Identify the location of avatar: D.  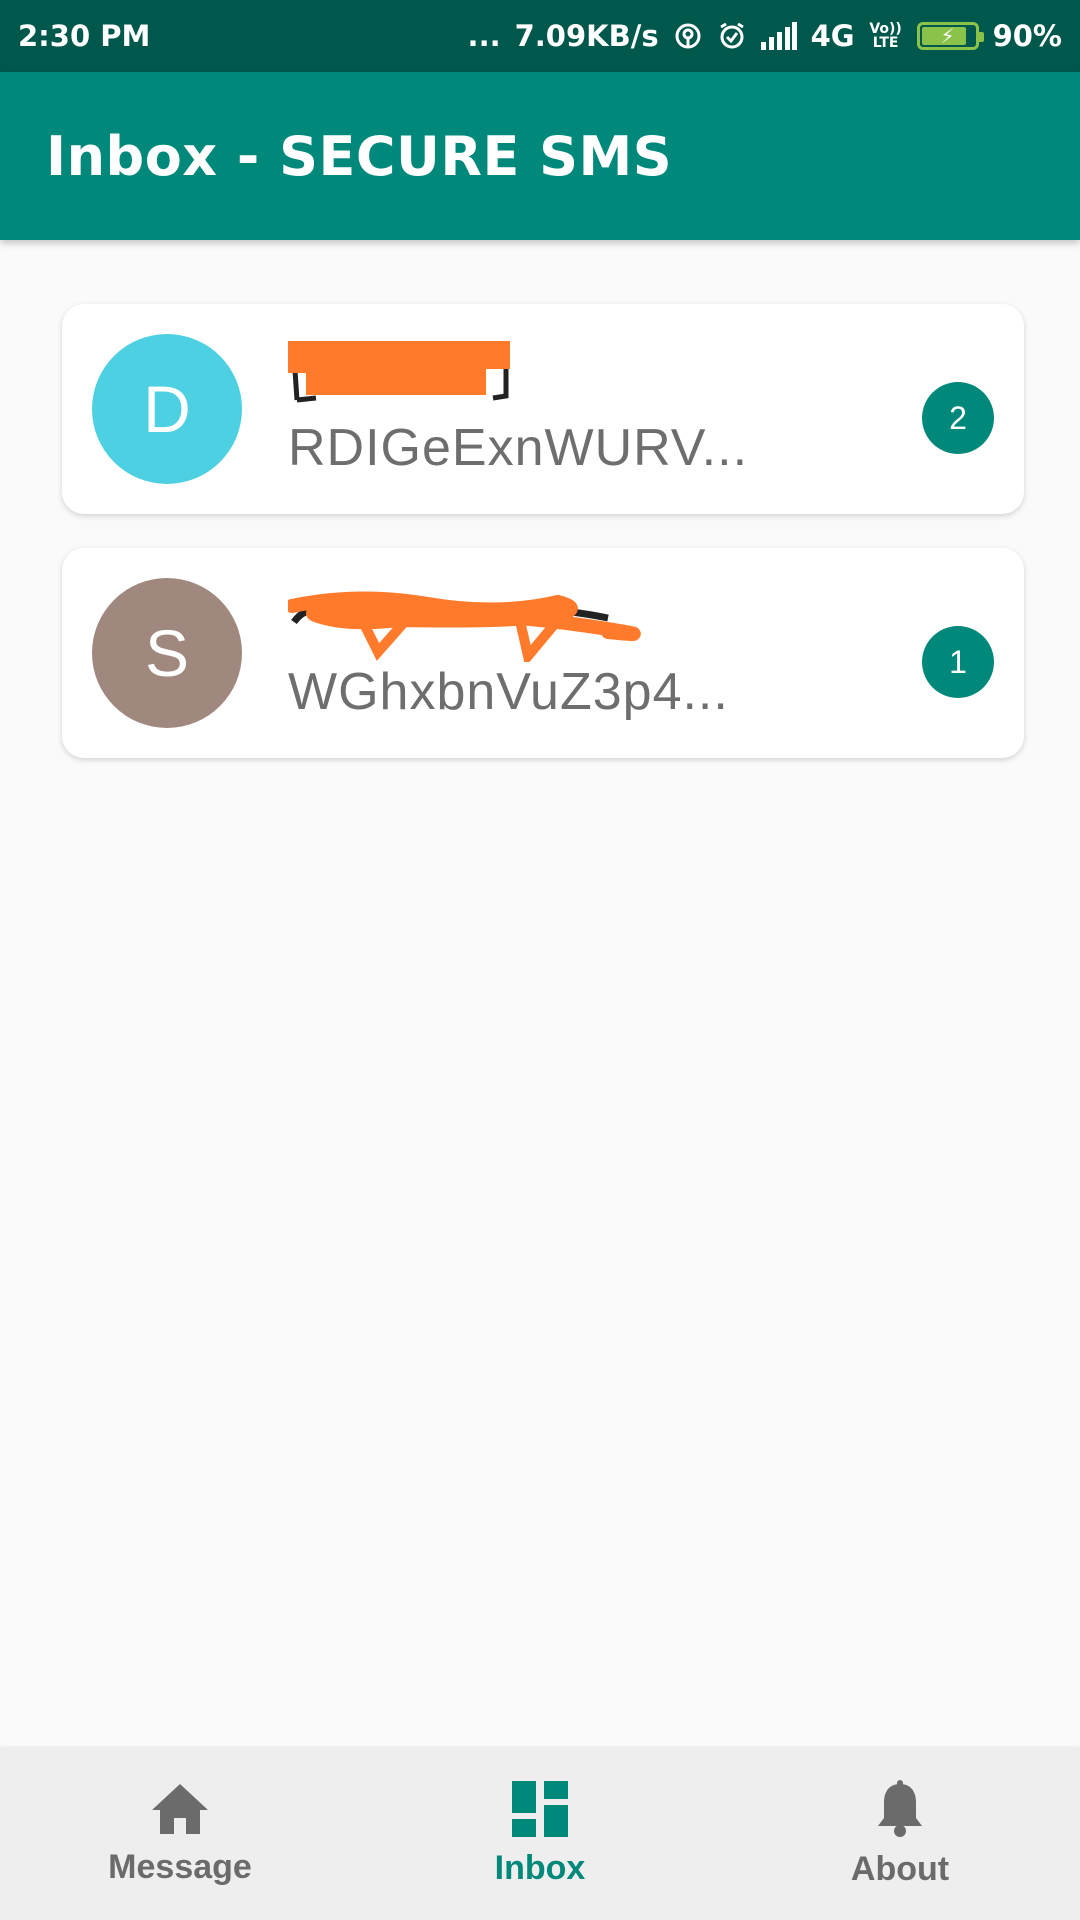
(167, 409).